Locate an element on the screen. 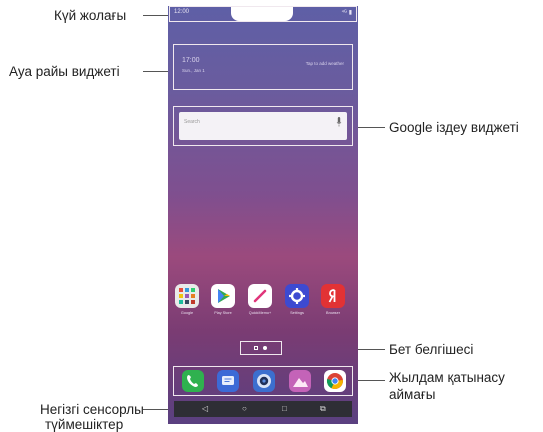 This screenshot has width=543, height=432. callout-quick-access-line1: Жылдам қатынасу is located at coordinates (447, 377).